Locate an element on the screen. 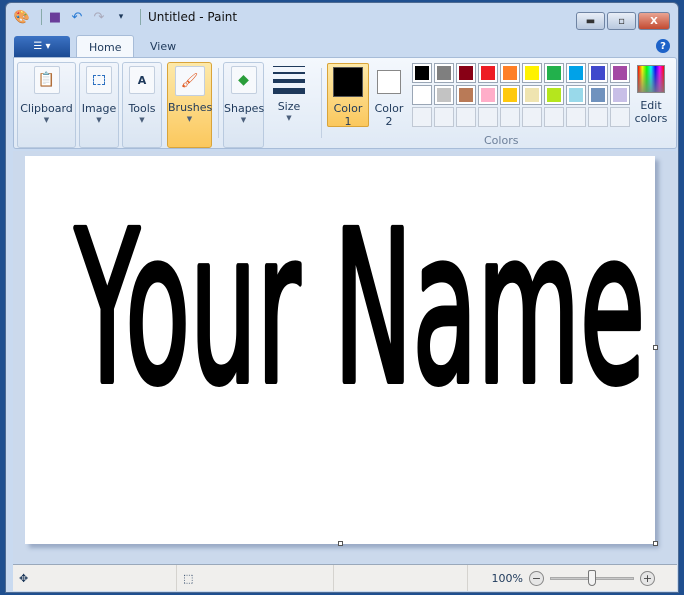 Image resolution: width=684 pixels, height=595 pixels. selection-size-icon: ⬚ is located at coordinates (188, 578).